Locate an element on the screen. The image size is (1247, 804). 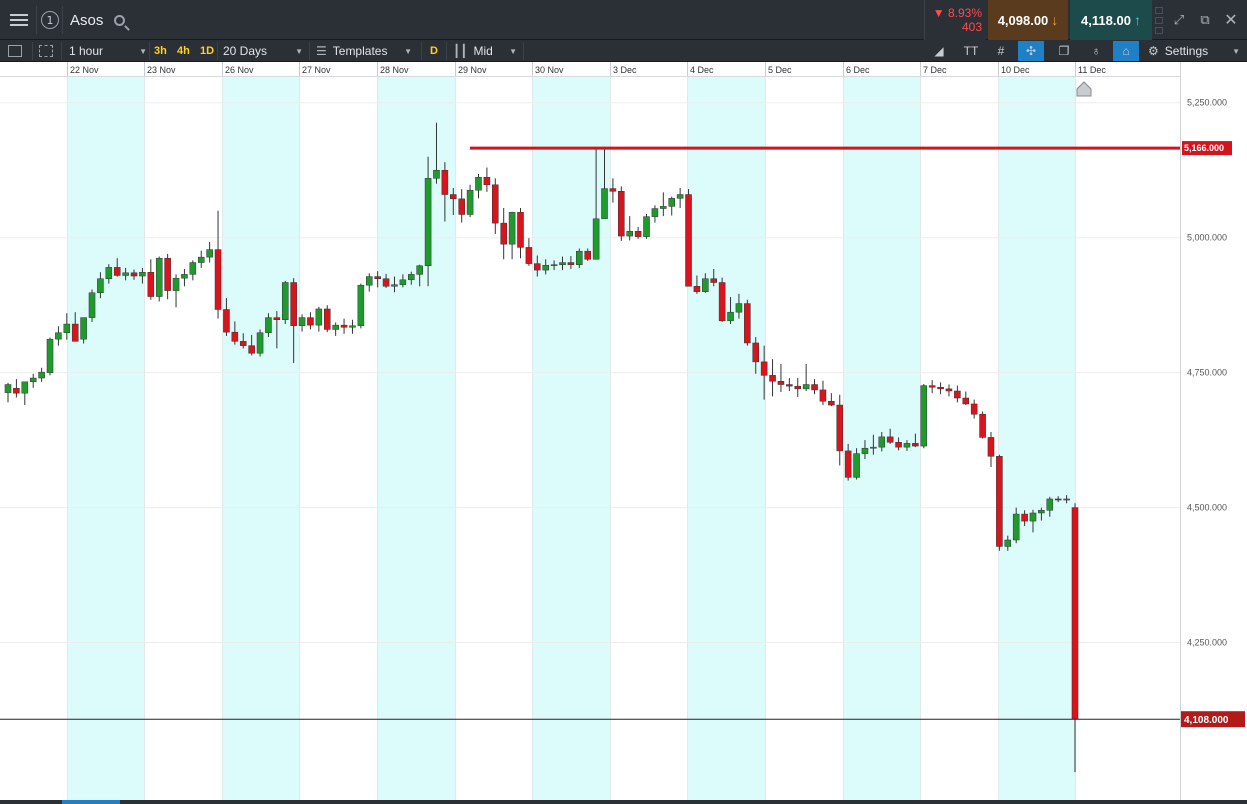
settings-button: ⚙ Settings ▼ is located at coordinates (1194, 51).